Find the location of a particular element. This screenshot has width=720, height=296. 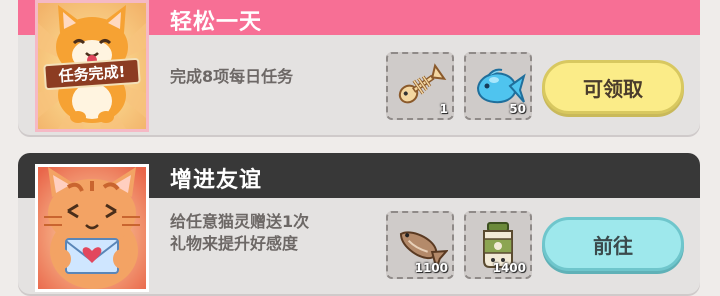

task-description-line: 完成8项每日任务 is located at coordinates (232, 76).